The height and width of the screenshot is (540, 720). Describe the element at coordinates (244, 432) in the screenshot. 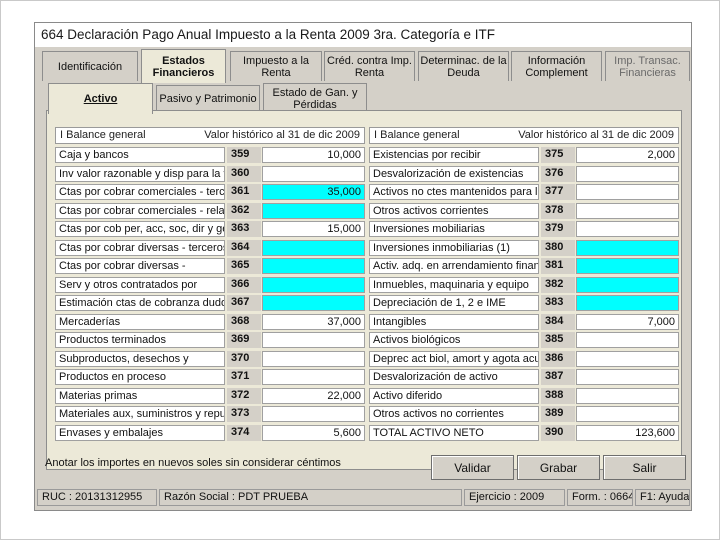

I see `left-row-code: 374` at that location.